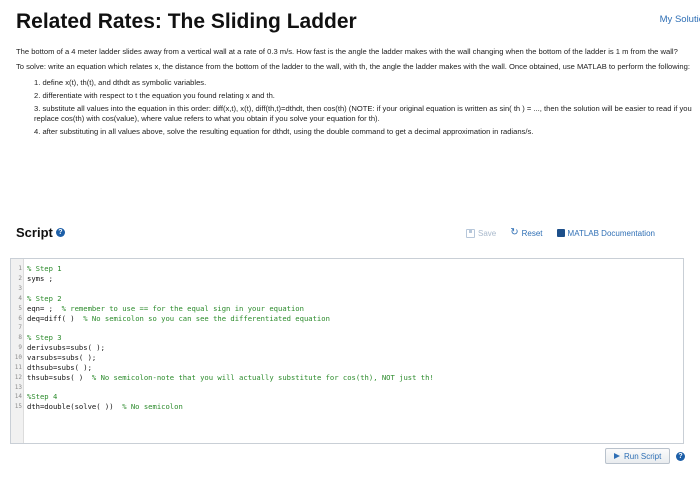 This screenshot has height=486, width=700. I want to click on page-title: Related Rates: The Sliding Ladder, so click(186, 21).